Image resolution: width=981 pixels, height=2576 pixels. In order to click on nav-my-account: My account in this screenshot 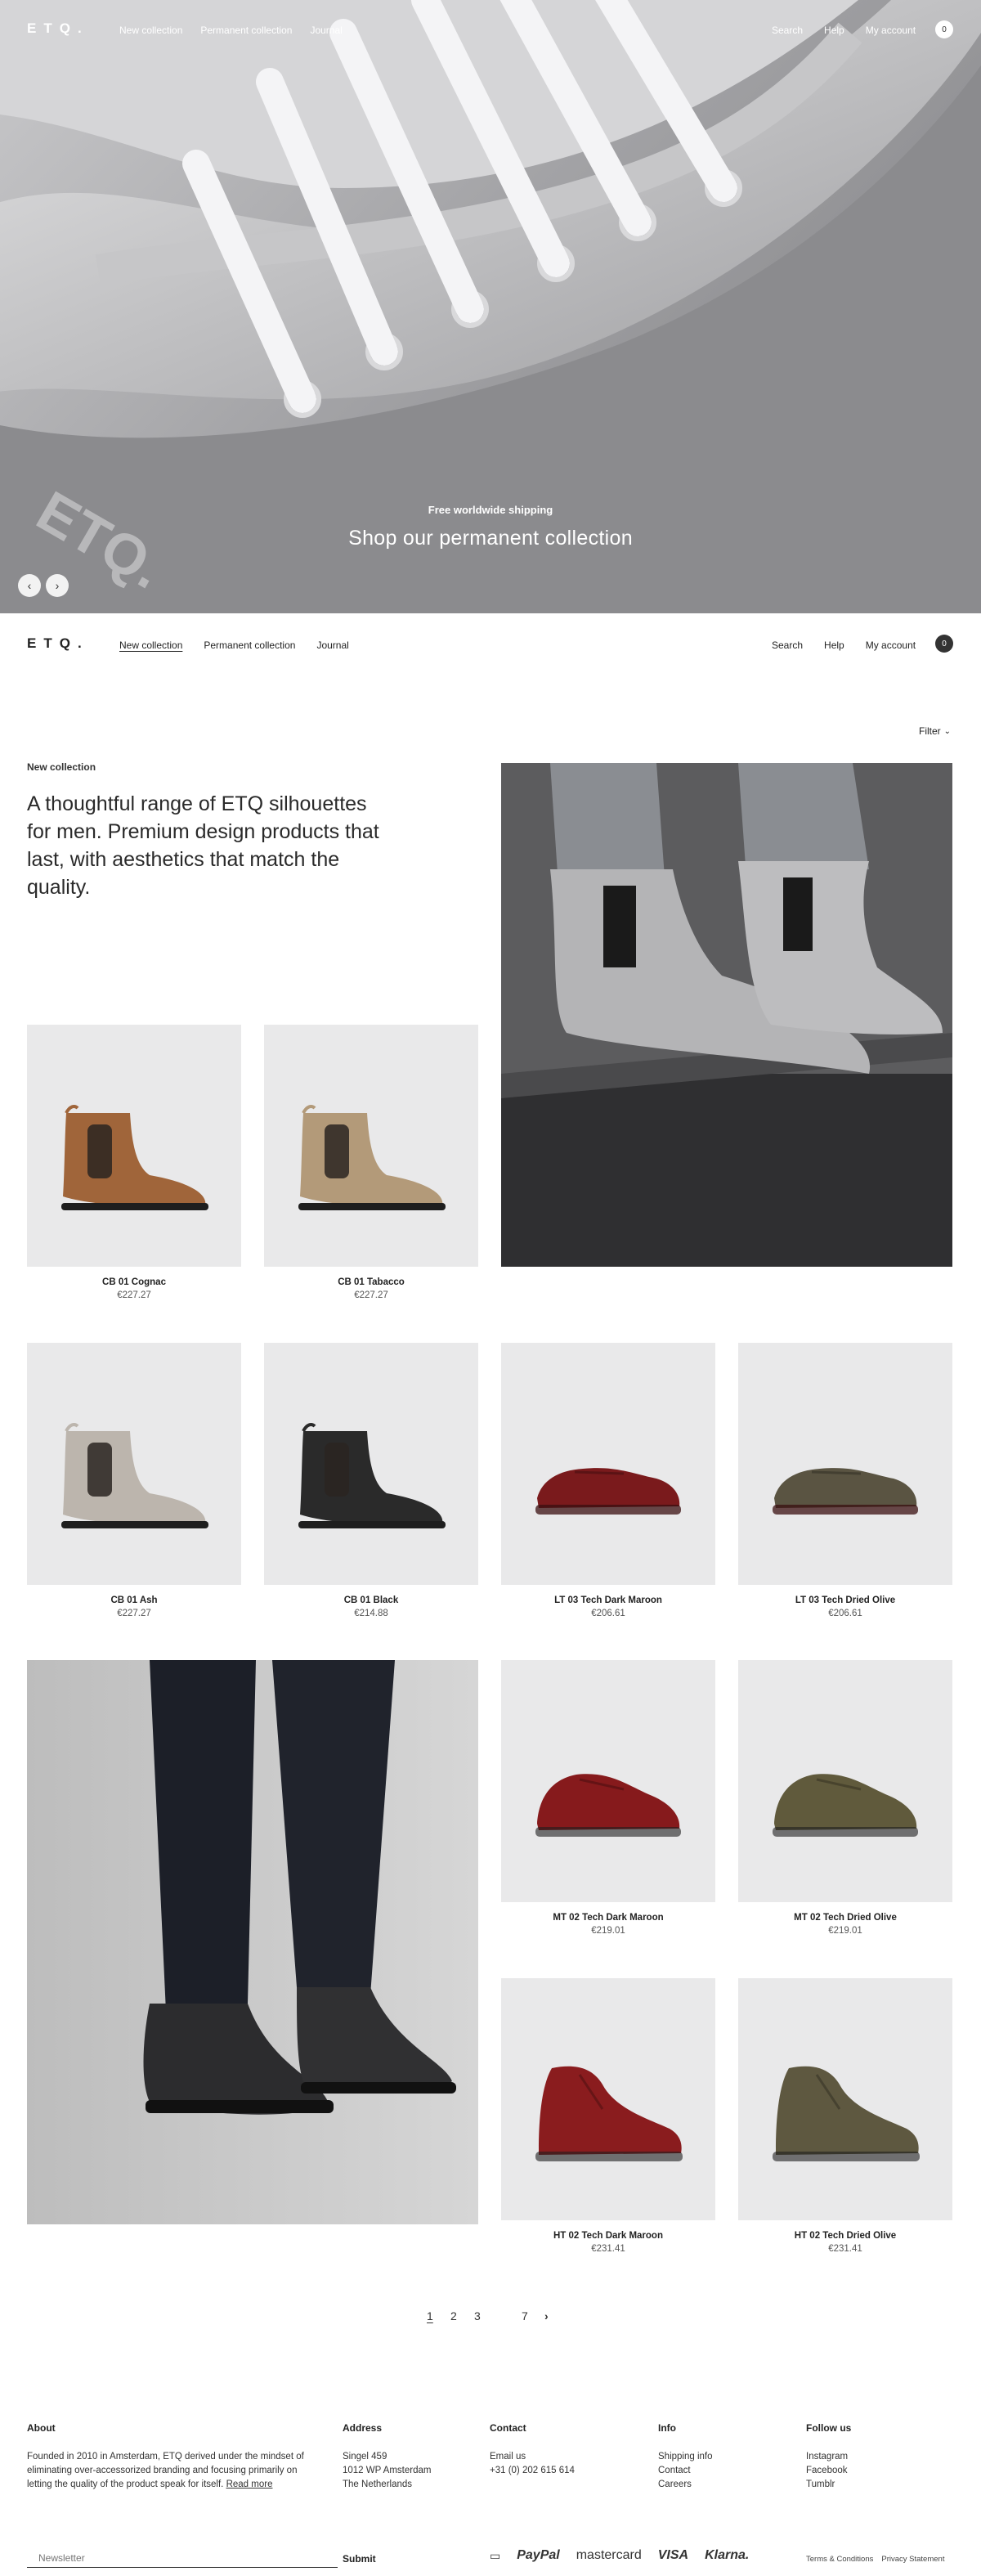, I will do `click(891, 645)`.